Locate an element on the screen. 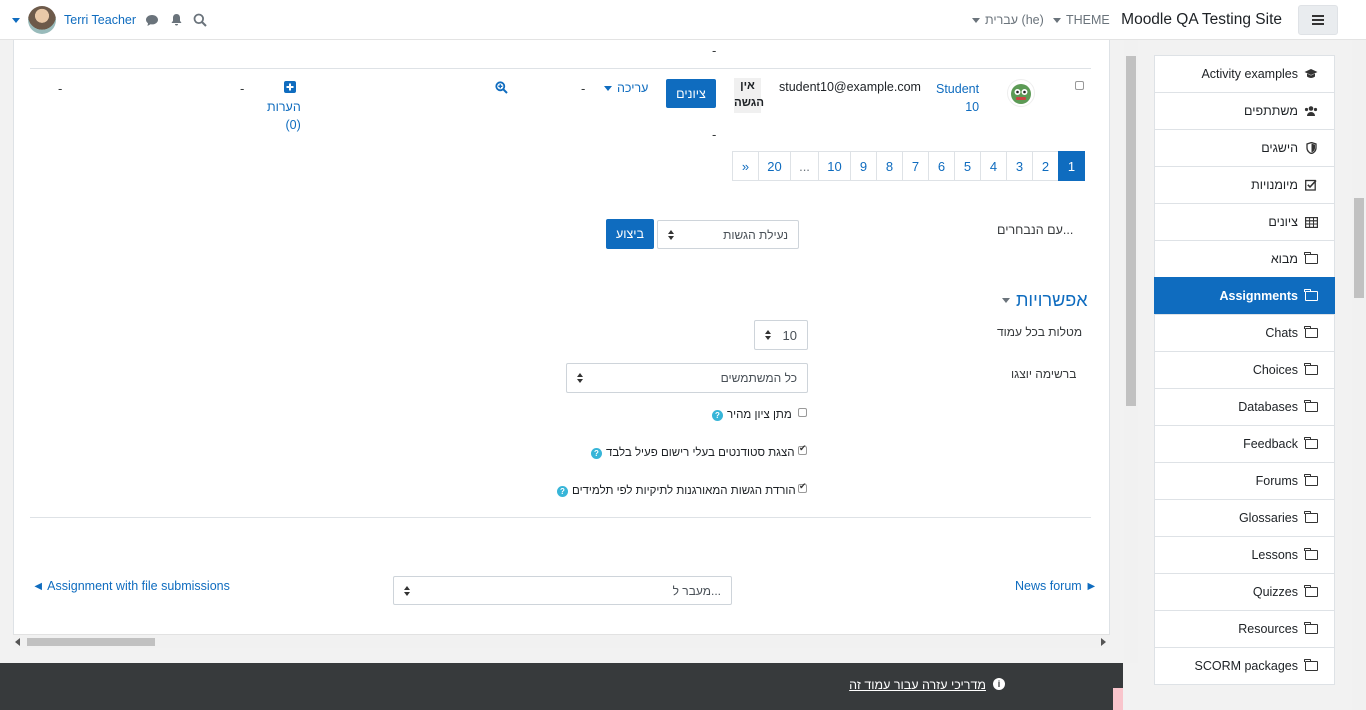 The height and width of the screenshot is (710, 1366). table-icon is located at coordinates (1311, 222).